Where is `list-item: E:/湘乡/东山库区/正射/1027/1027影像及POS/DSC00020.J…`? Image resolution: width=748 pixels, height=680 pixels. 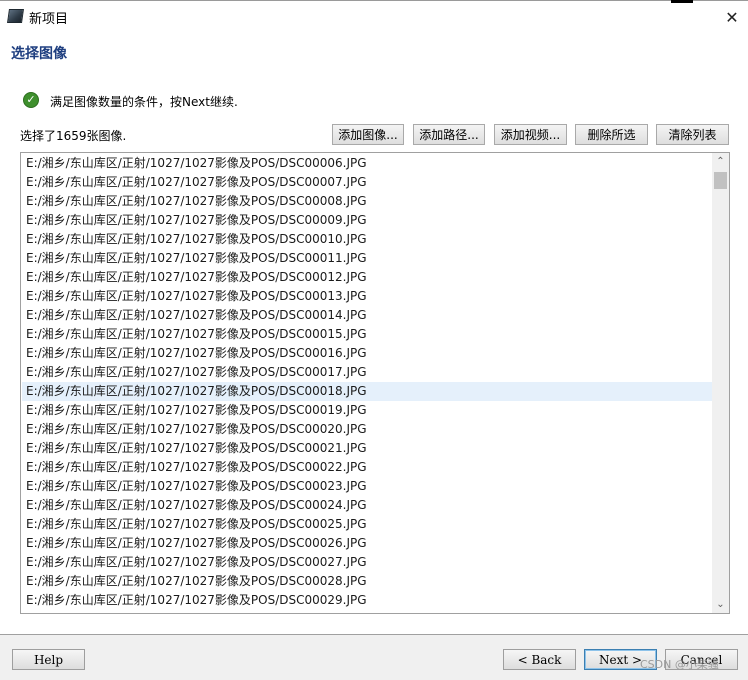
list-item: E:/湘乡/东山库区/正射/1027/1027影像及POS/DSC00020.J… is located at coordinates (367, 429).